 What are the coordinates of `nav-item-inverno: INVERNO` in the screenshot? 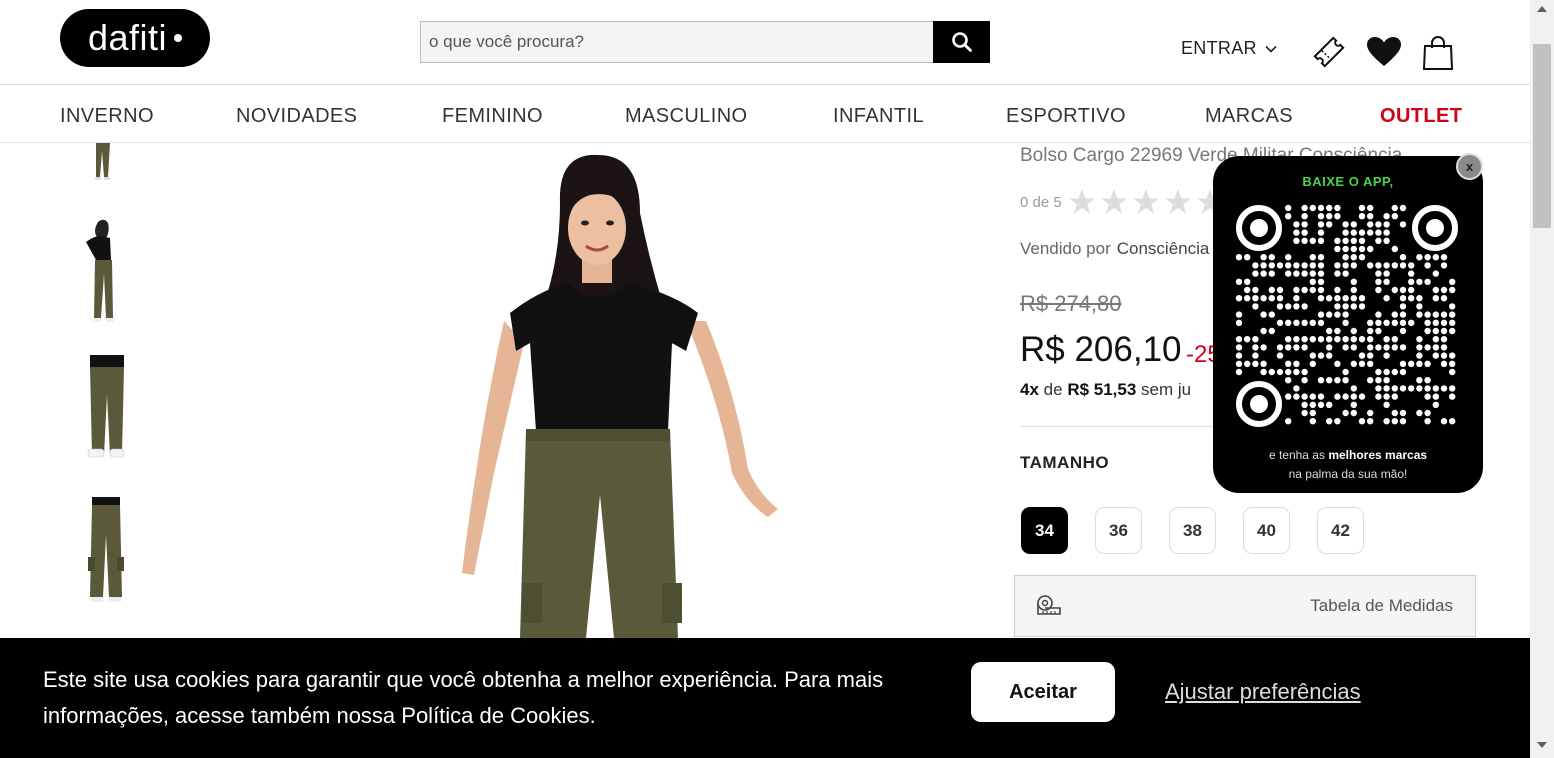 It's located at (107, 116).